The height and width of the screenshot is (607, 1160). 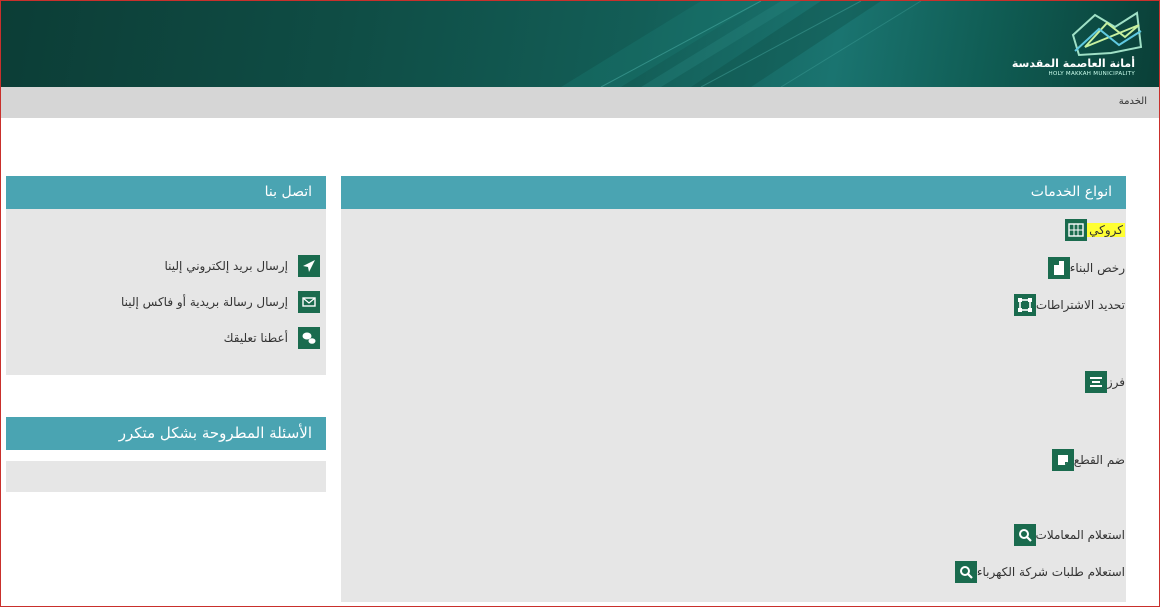 What do you see at coordinates (166, 476) in the screenshot?
I see `faq-panel-body` at bounding box center [166, 476].